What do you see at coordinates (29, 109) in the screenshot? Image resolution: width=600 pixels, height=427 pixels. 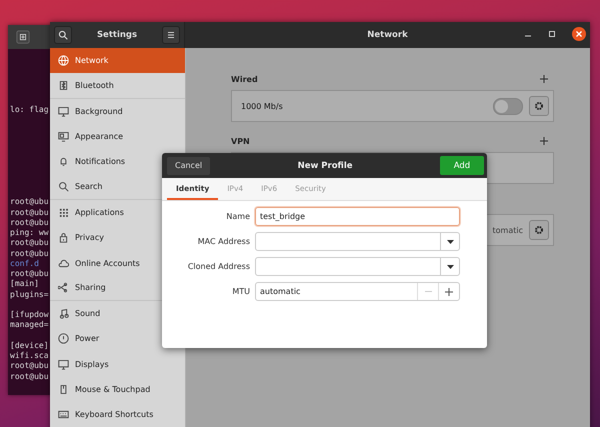 I see `terminal-line: lo: flag` at bounding box center [29, 109].